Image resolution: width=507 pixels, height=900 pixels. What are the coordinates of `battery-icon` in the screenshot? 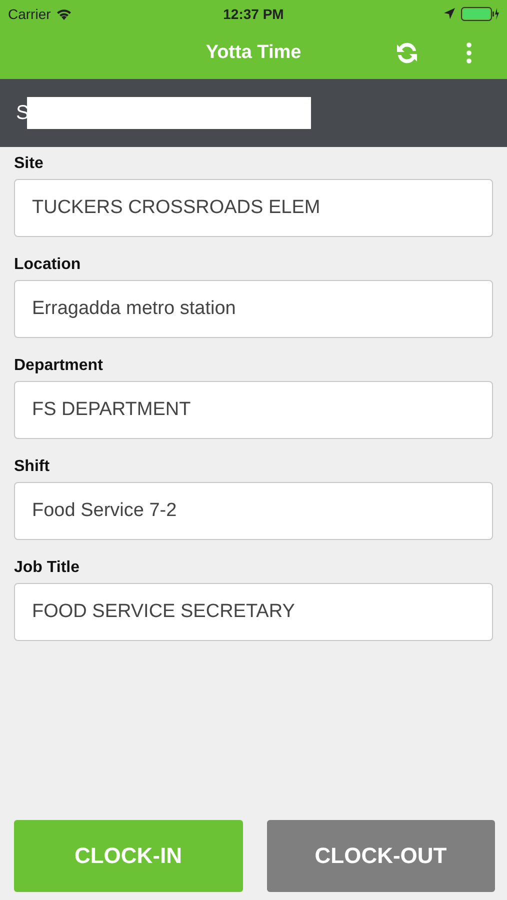 It's located at (480, 13).